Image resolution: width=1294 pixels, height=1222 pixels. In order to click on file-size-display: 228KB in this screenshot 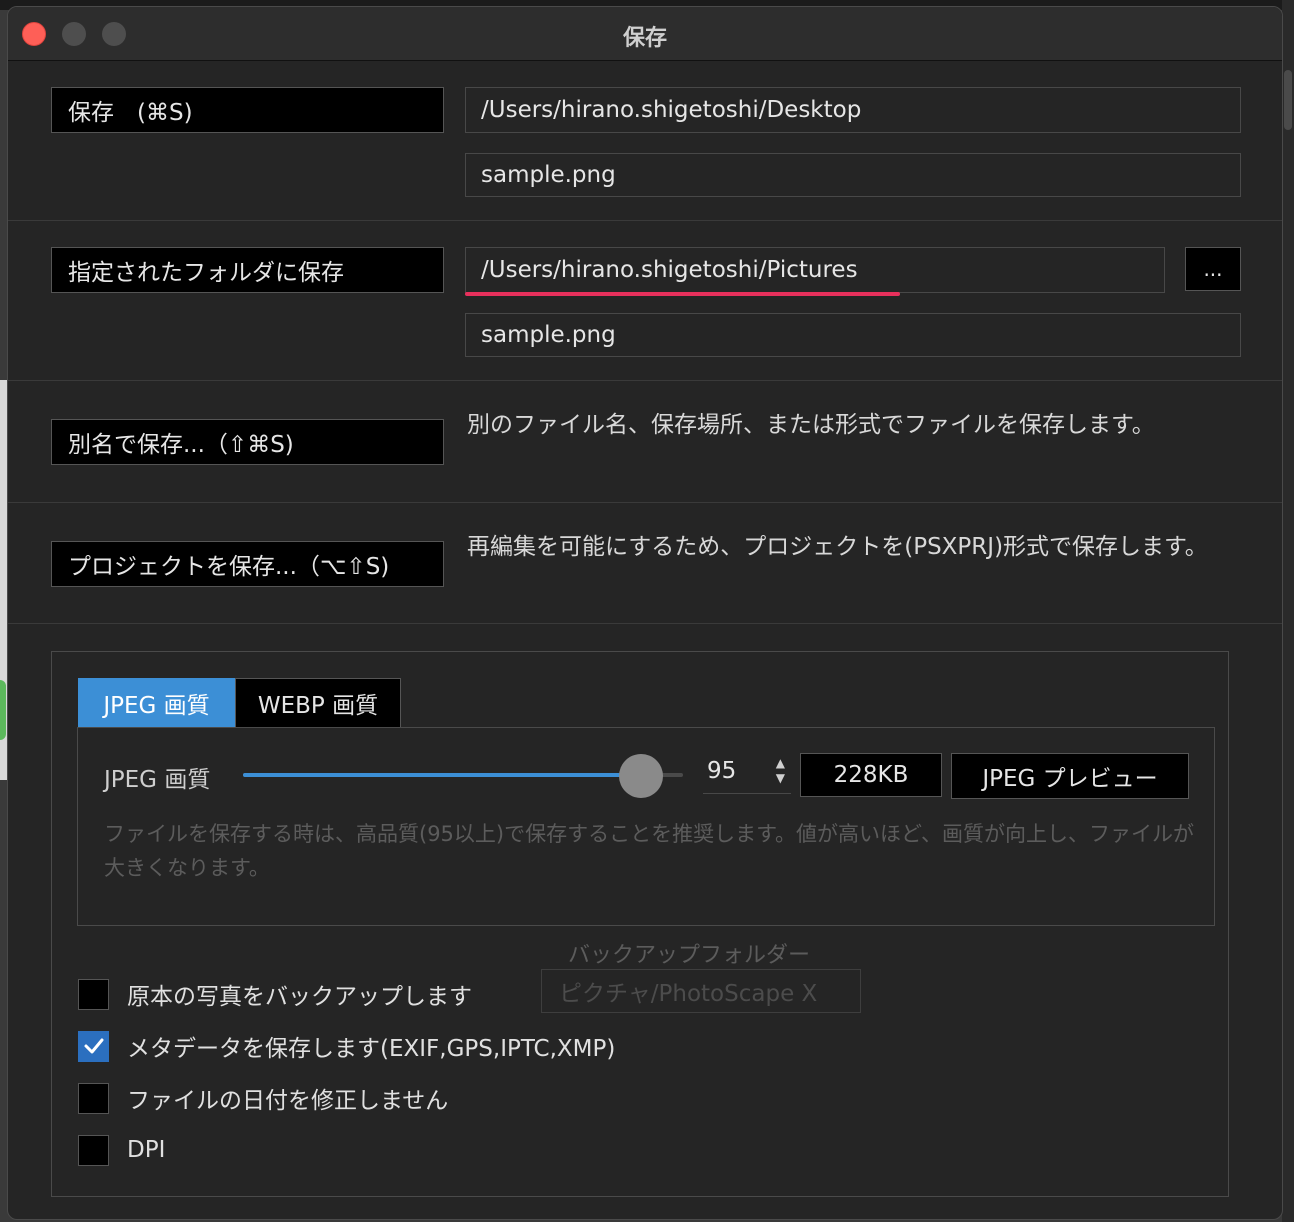, I will do `click(871, 775)`.